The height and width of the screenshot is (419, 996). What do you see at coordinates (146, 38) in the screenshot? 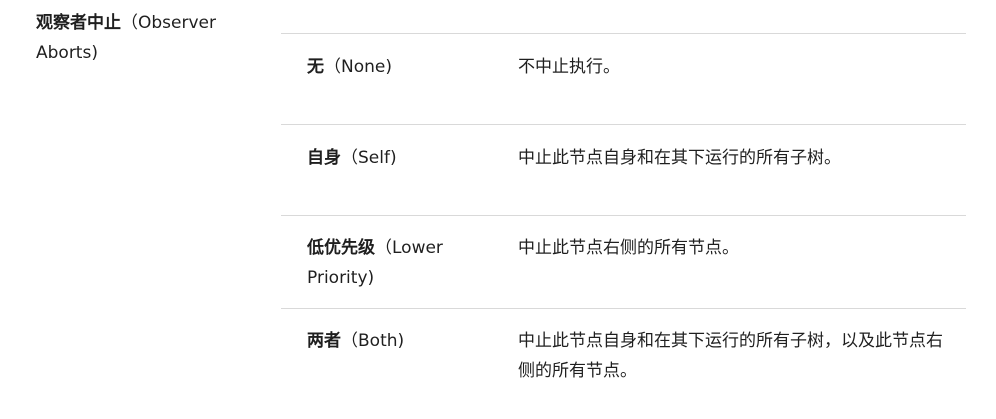
I see `property-name: 观察者中止（Observer Aborts)` at bounding box center [146, 38].